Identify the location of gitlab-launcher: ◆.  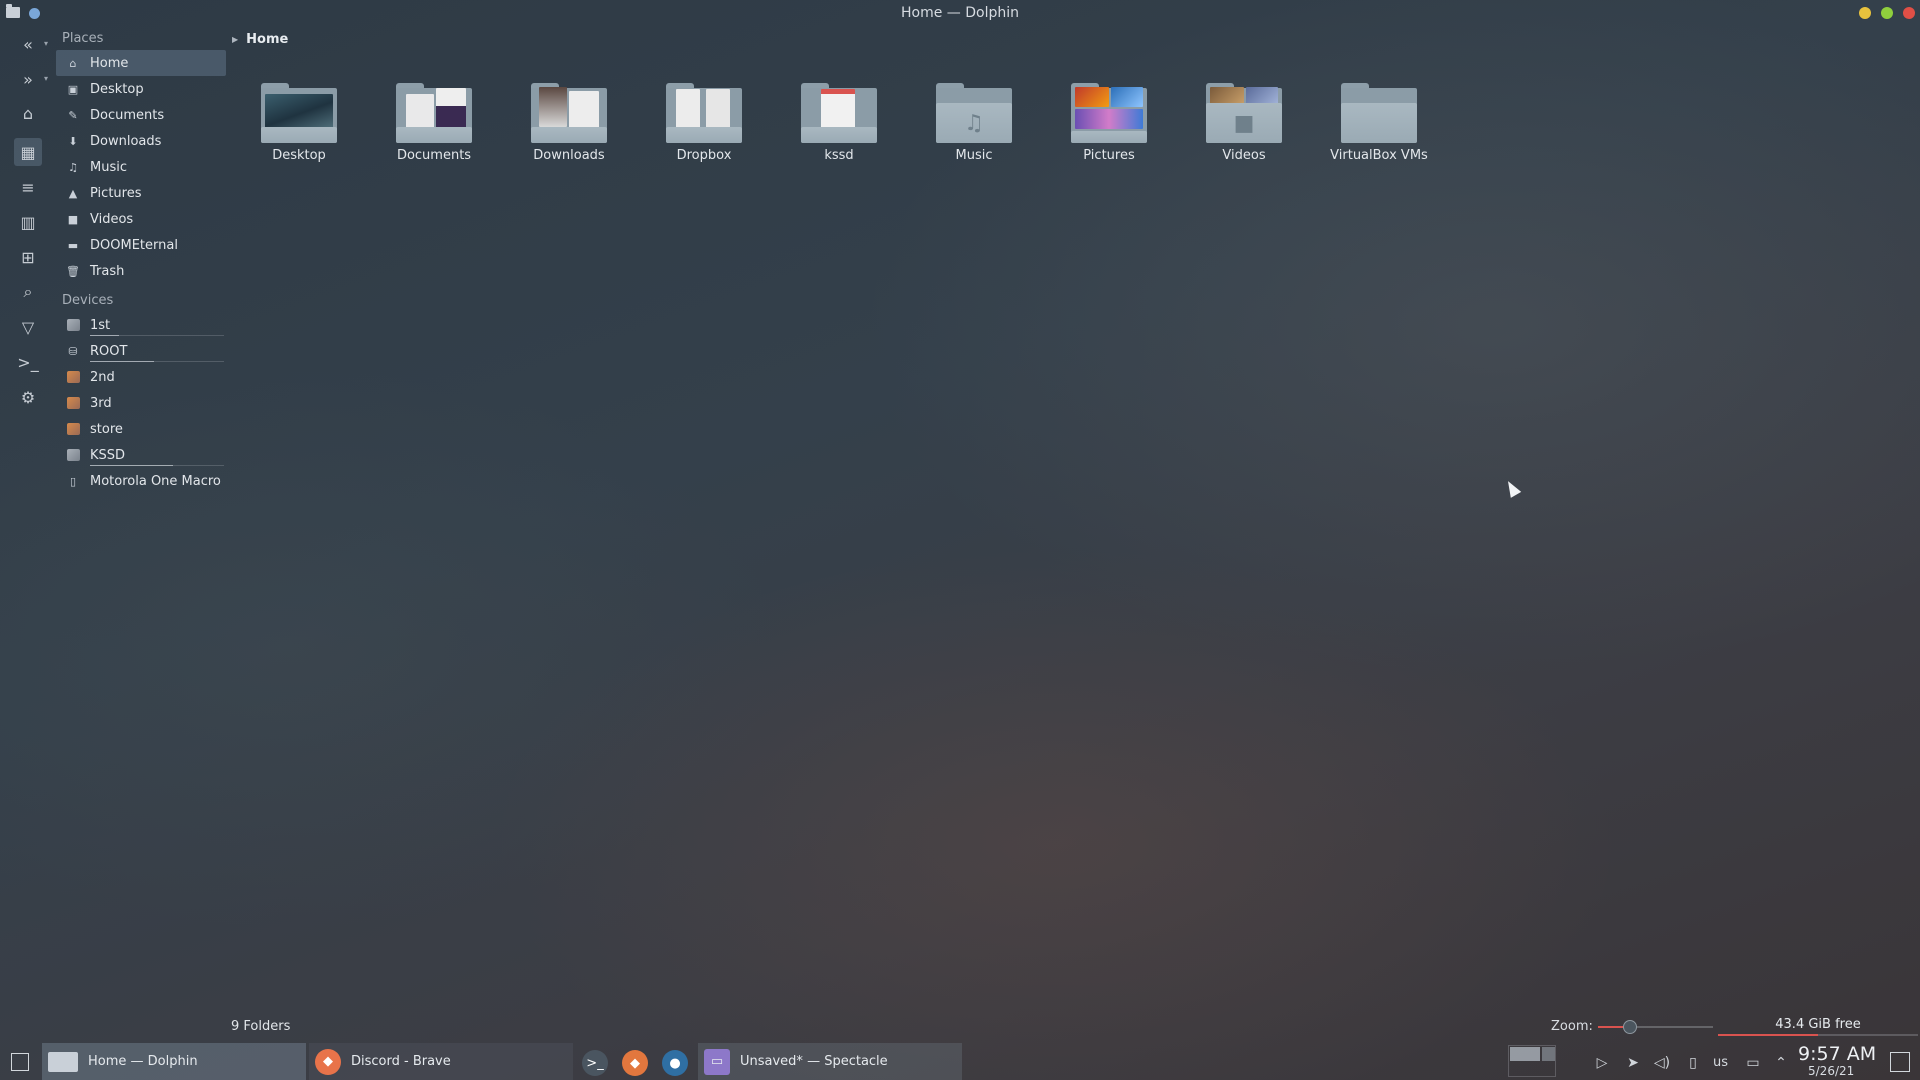
(635, 1063).